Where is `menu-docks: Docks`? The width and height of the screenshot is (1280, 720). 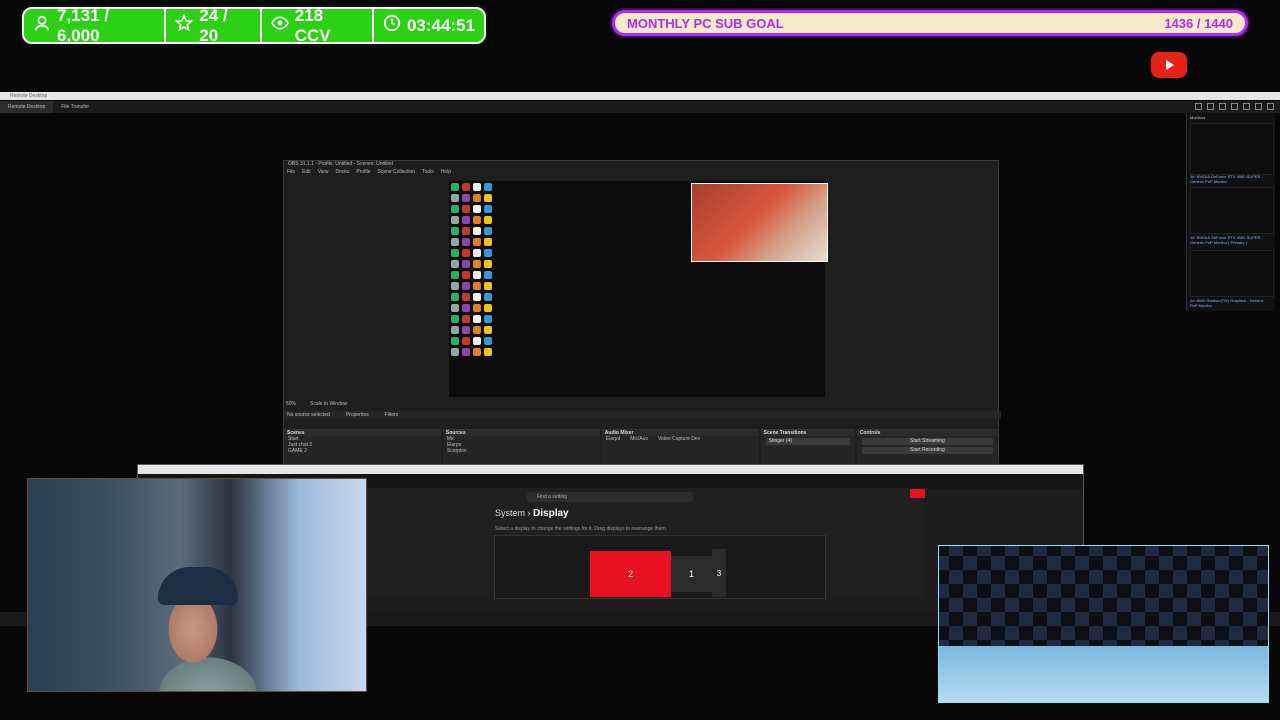 menu-docks: Docks is located at coordinates (342, 172).